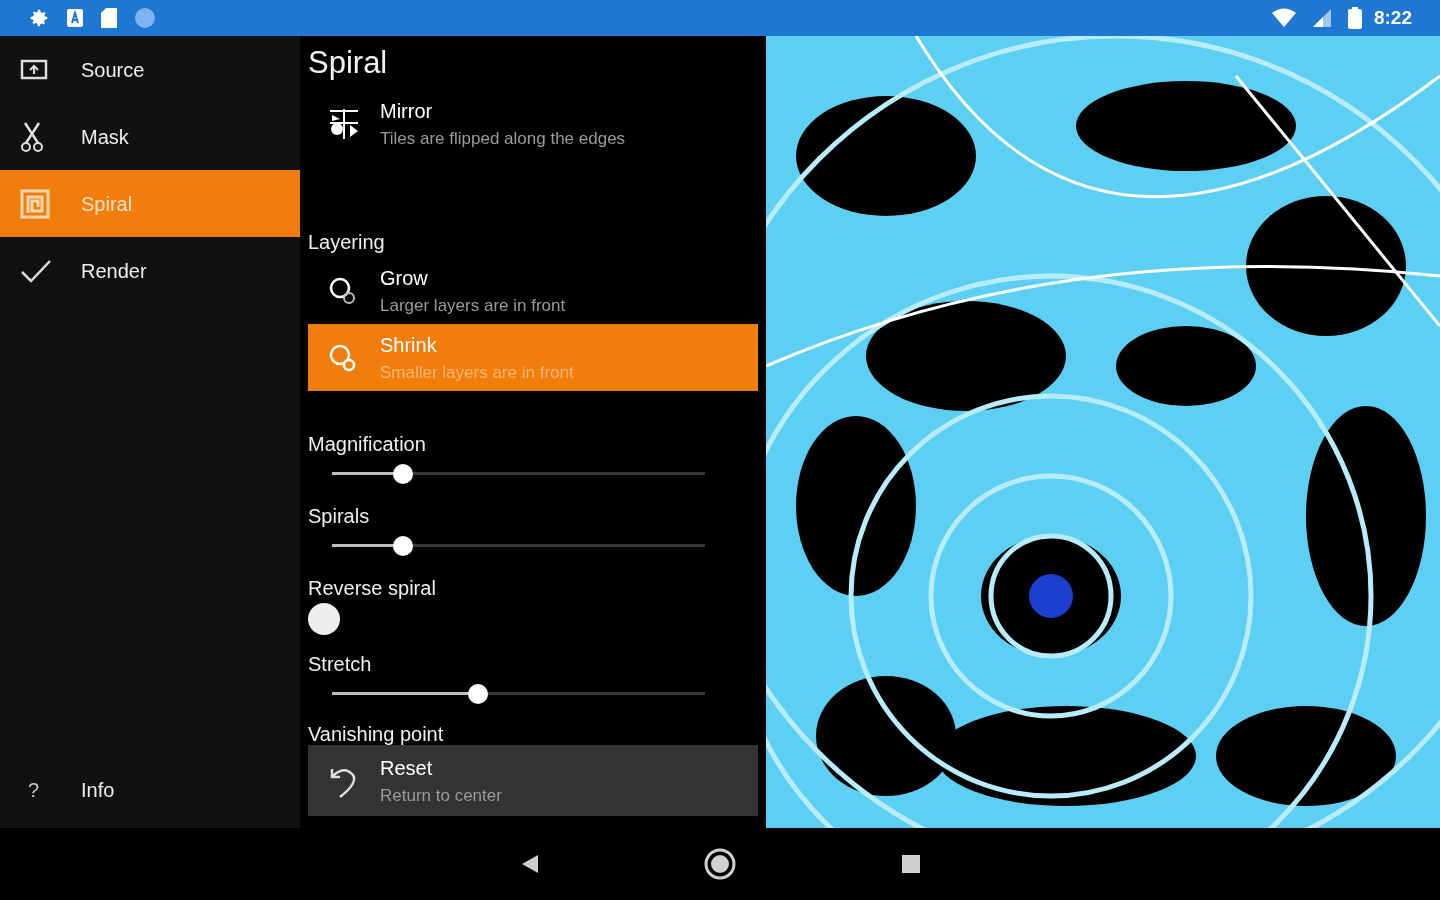  I want to click on settings-icon, so click(39, 18).